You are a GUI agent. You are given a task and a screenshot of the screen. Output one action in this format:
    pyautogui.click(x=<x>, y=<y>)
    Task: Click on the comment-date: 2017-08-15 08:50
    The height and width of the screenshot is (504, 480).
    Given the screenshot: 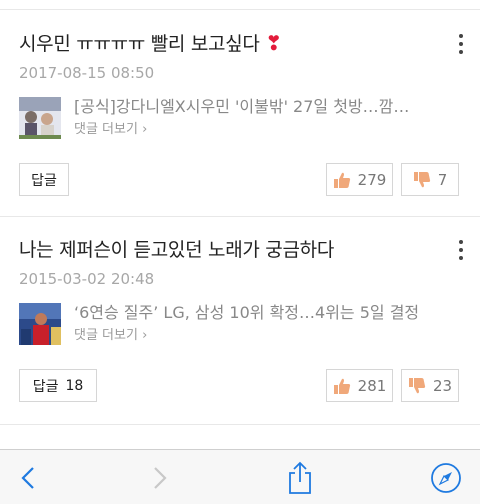 What is the action you would take?
    pyautogui.click(x=87, y=73)
    